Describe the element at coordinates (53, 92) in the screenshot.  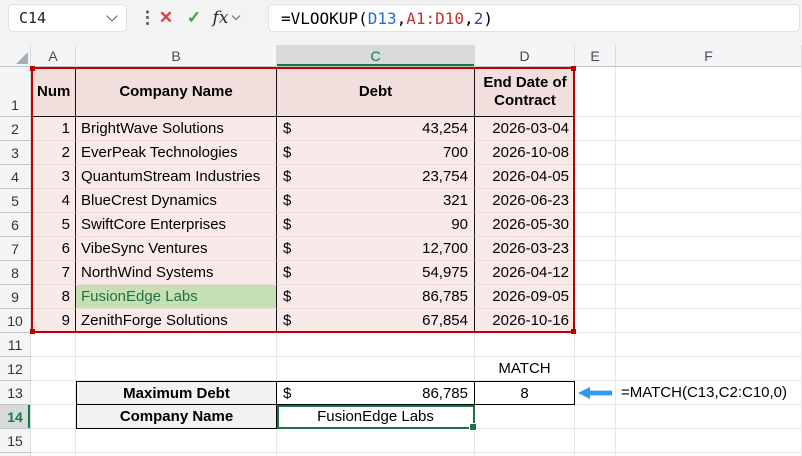
I see `cell-A1: Num` at that location.